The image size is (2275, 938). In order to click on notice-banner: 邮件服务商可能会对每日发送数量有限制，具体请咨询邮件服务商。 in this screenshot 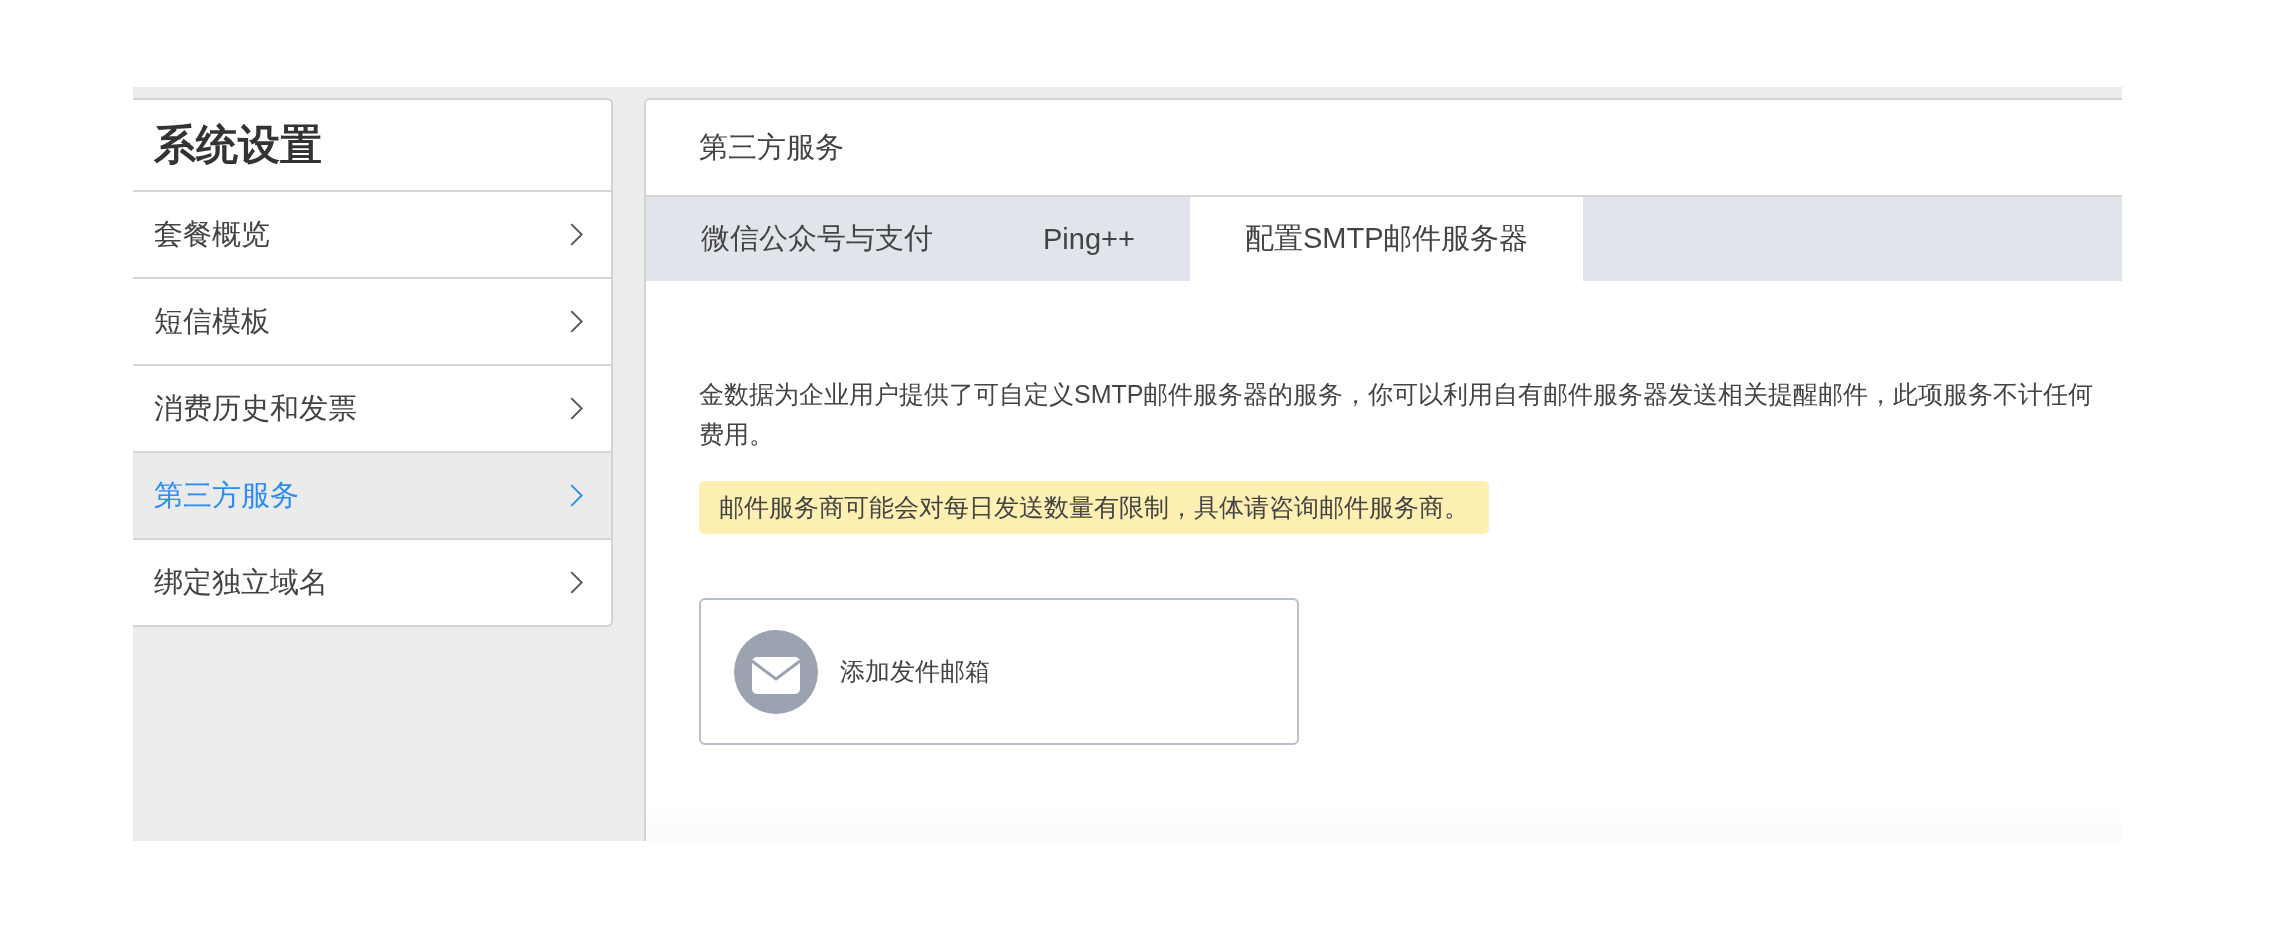, I will do `click(1094, 507)`.